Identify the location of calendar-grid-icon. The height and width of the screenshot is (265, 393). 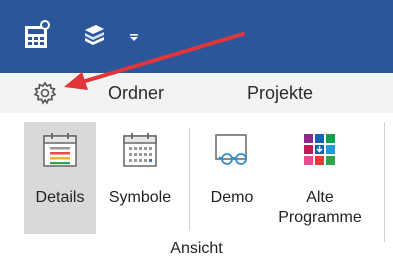
(140, 150).